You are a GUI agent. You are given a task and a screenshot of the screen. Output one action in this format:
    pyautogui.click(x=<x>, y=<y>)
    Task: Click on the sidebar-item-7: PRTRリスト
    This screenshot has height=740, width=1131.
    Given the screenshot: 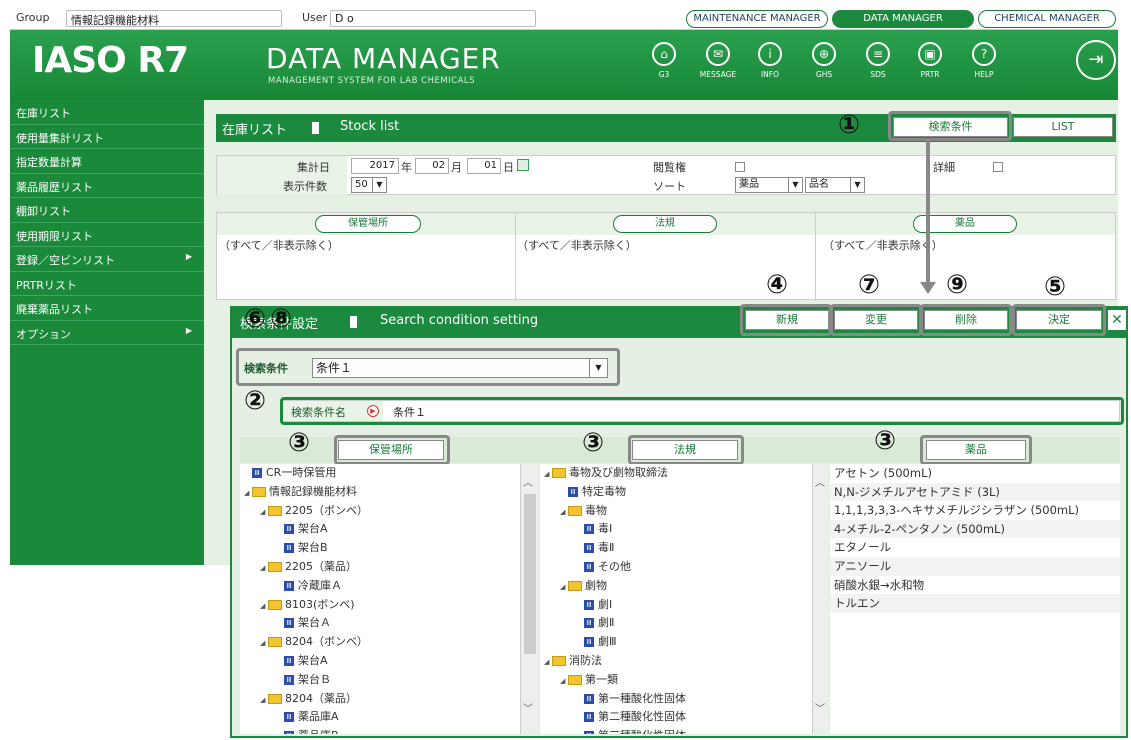 What is the action you would take?
    pyautogui.click(x=107, y=284)
    